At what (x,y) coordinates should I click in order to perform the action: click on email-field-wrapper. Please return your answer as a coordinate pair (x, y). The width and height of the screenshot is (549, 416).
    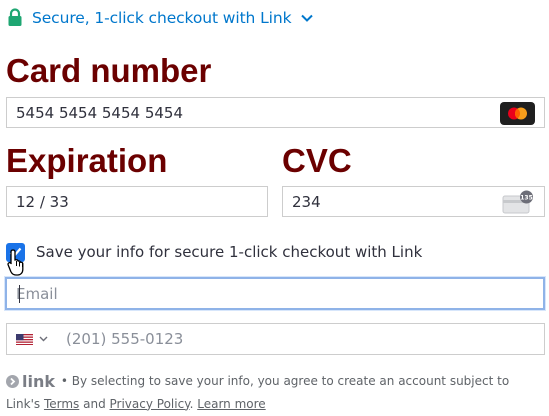
    Looking at the image, I should click on (275, 293).